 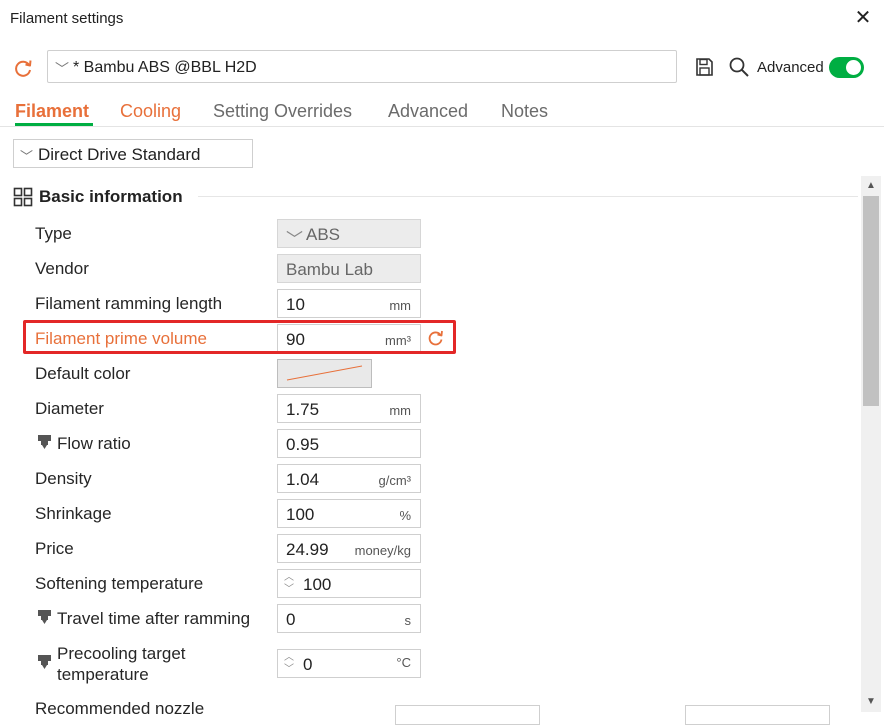 What do you see at coordinates (853, 67) in the screenshot?
I see `toggle-knob` at bounding box center [853, 67].